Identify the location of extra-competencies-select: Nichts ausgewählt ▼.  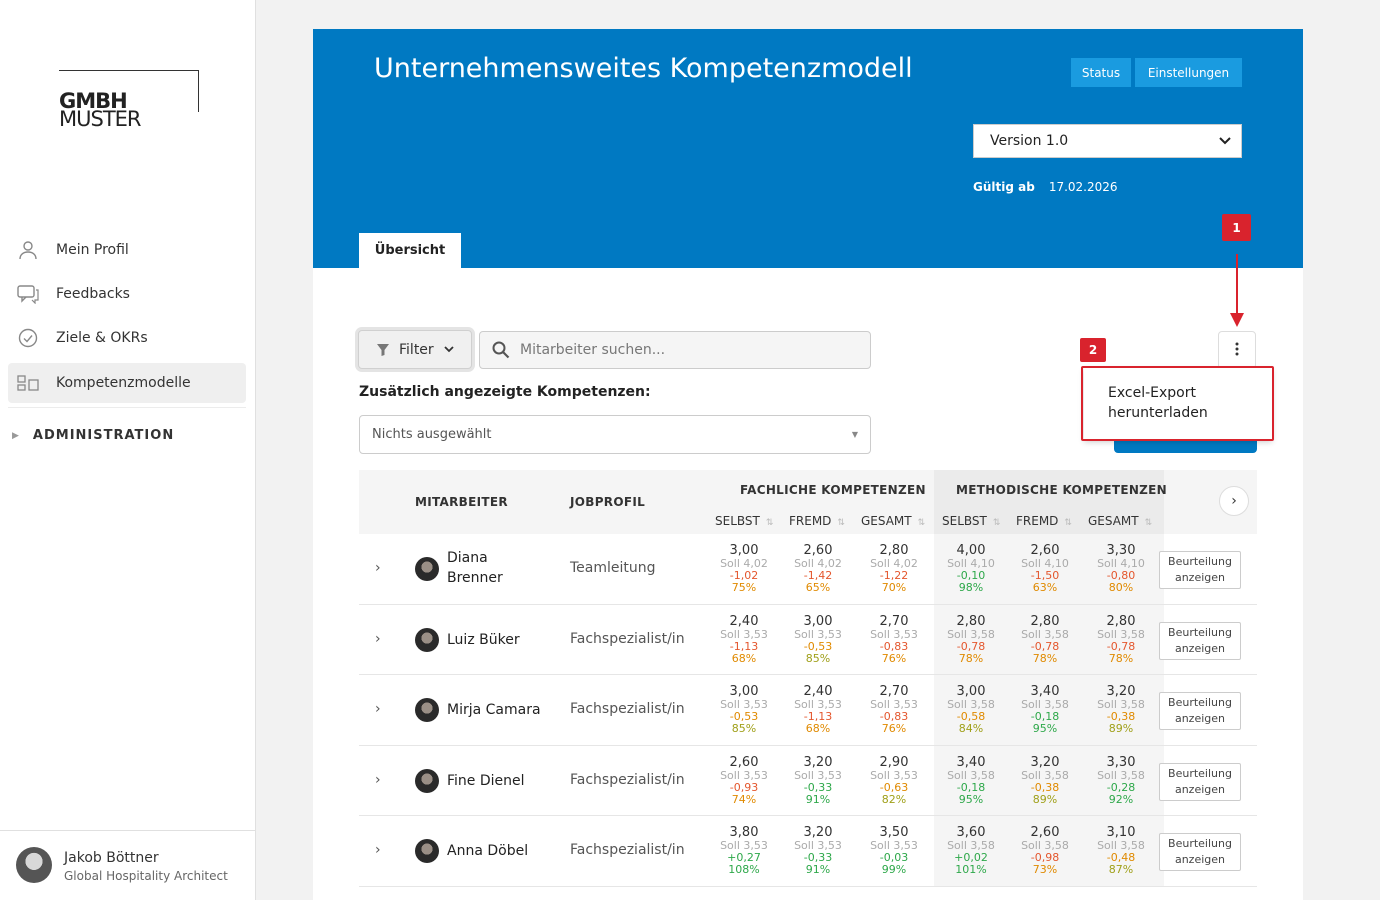
(615, 434).